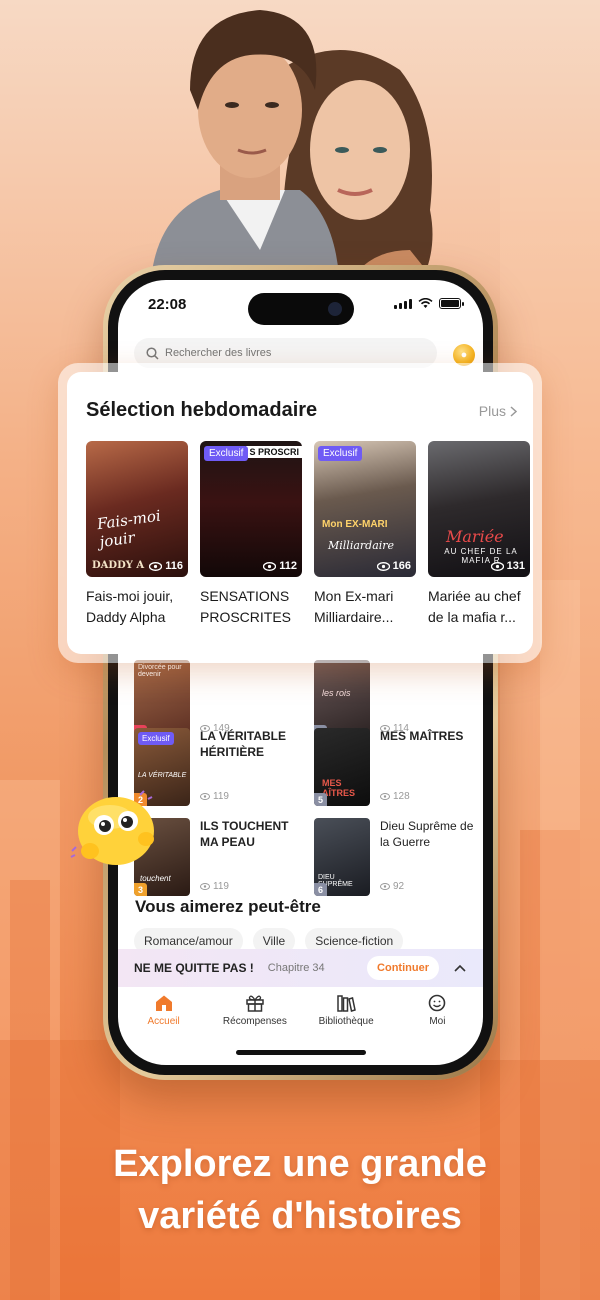 The image size is (600, 1300). Describe the element at coordinates (300, 1216) in the screenshot. I see `tagline-line: variété d'histoires` at that location.